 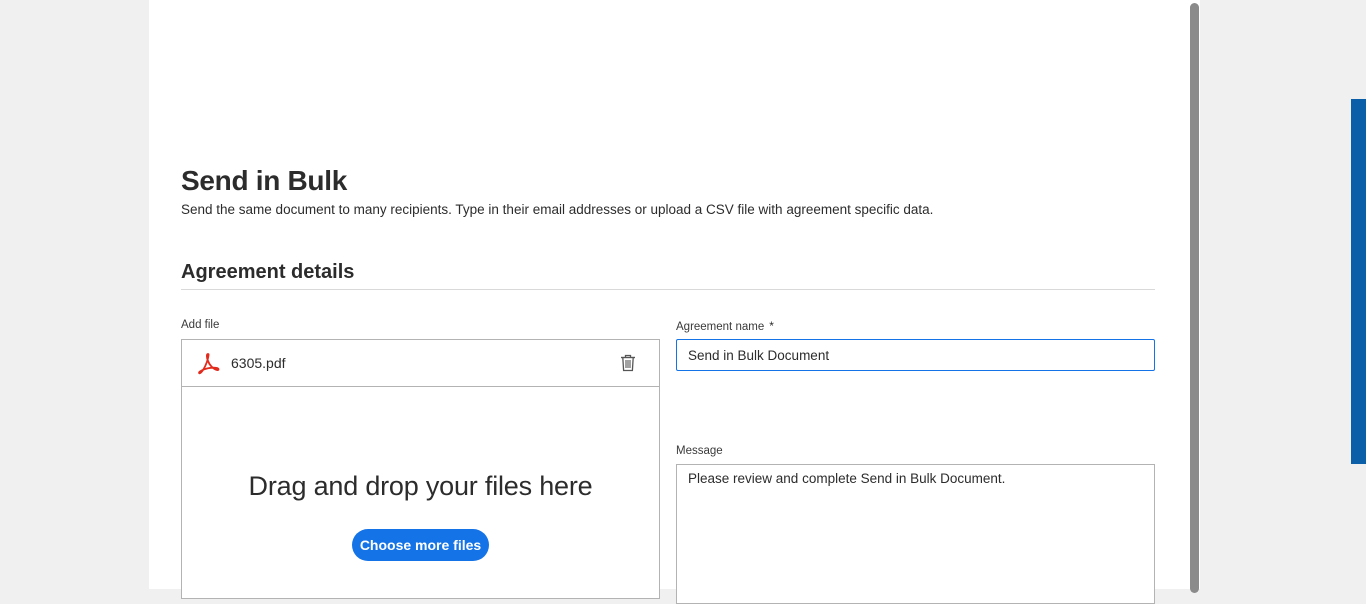 I want to click on add-file-label: Add file, so click(x=200, y=325).